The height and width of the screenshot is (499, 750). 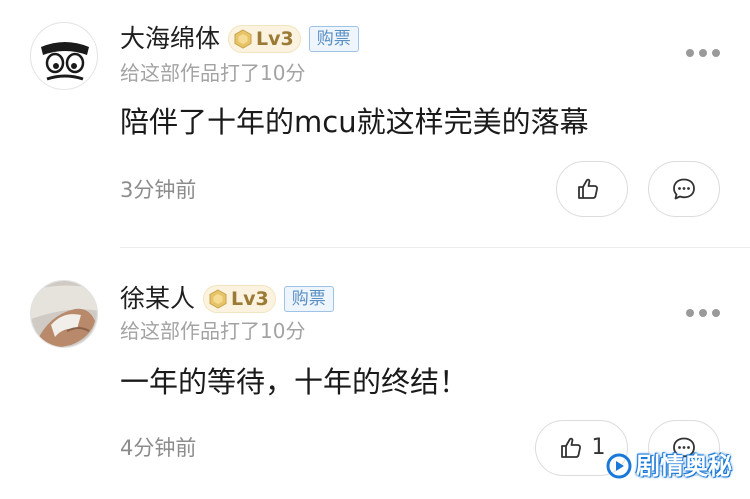 I want to click on name-row: 徐某人 Lv3 购票, so click(x=227, y=299).